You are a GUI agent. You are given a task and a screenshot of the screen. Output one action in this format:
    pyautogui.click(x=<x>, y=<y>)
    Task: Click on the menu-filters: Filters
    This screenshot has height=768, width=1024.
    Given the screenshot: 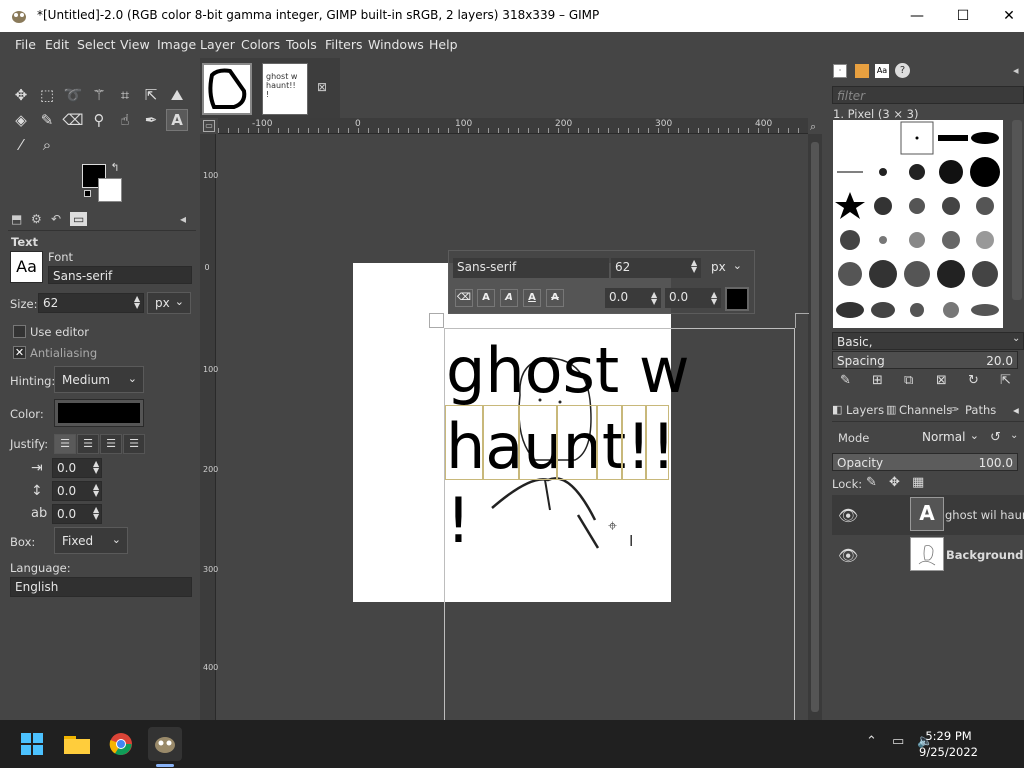 What is the action you would take?
    pyautogui.click(x=343, y=44)
    